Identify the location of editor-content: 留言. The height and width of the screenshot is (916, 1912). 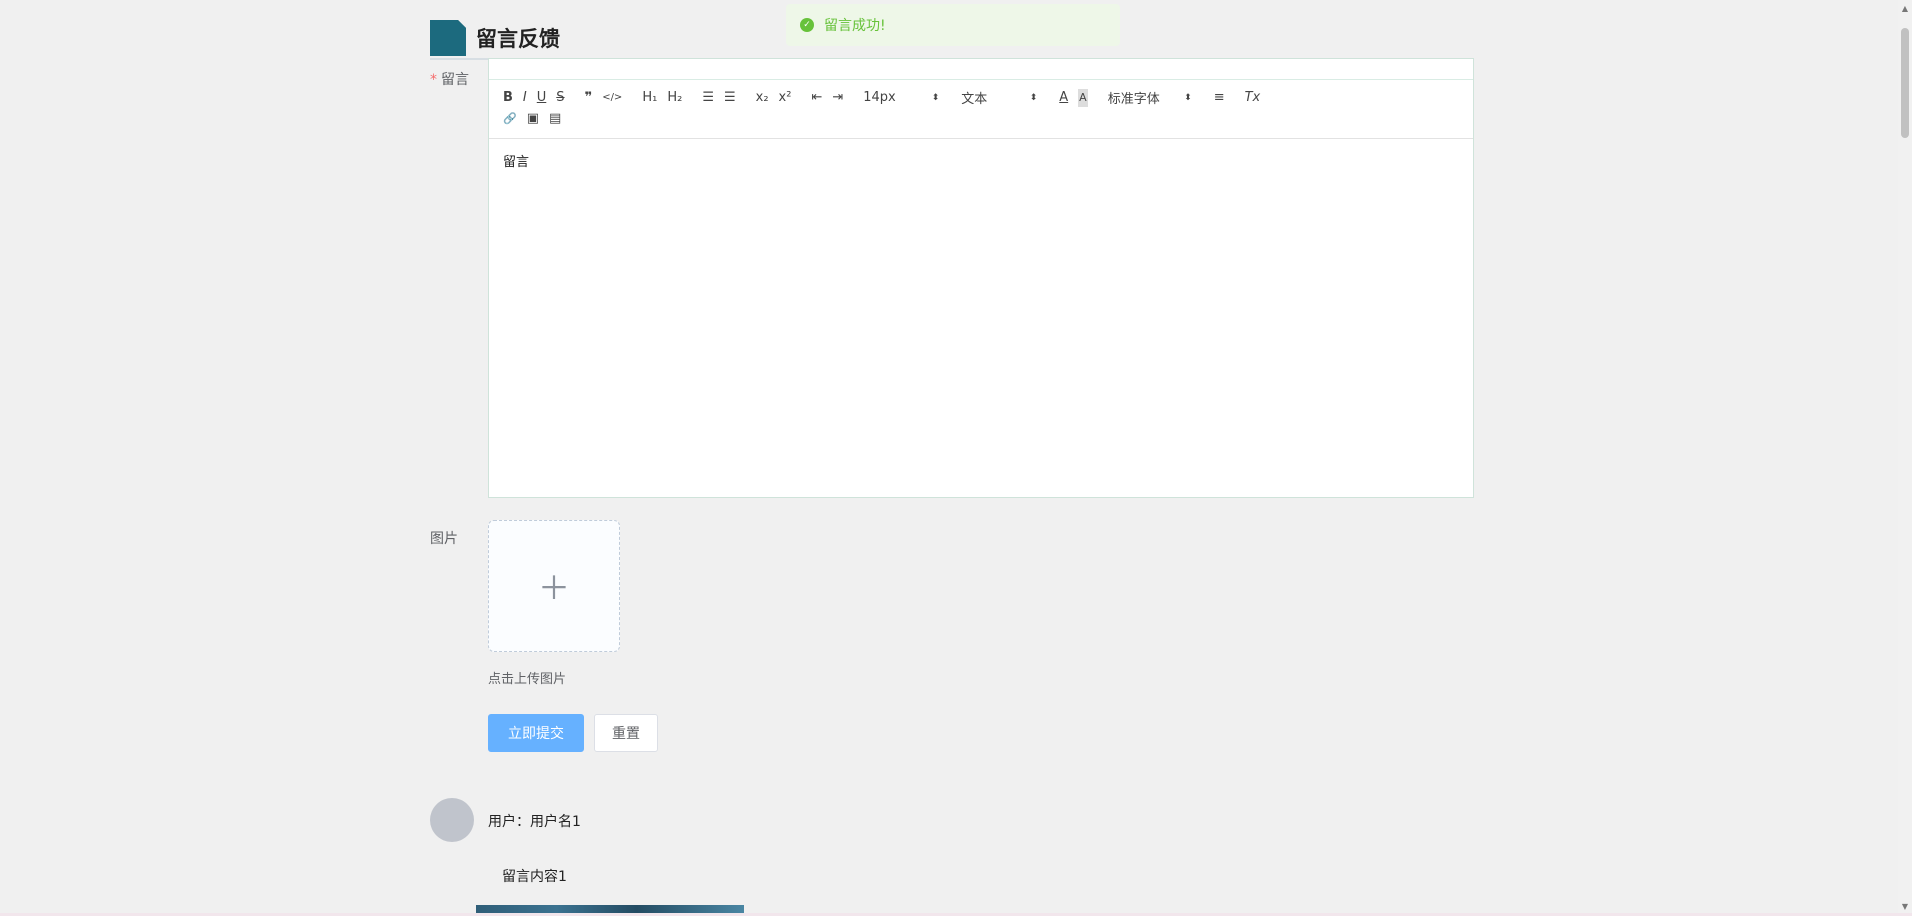
(981, 160).